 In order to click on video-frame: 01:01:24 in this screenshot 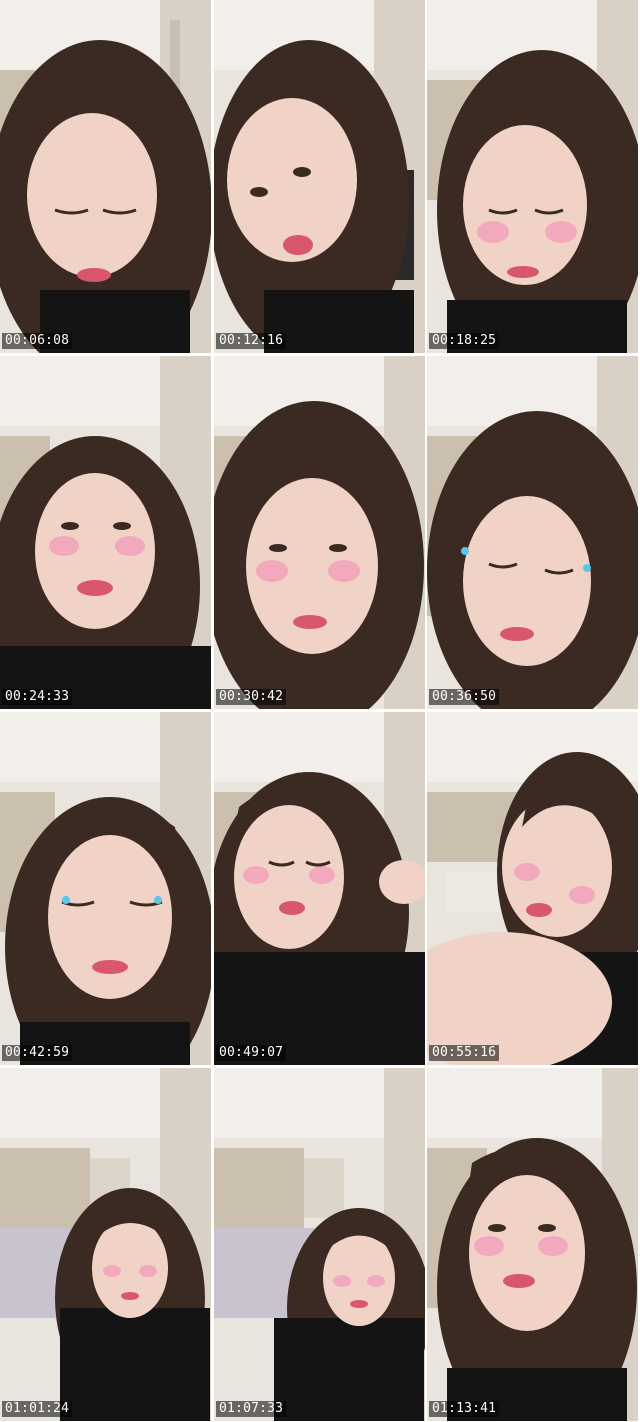, I will do `click(105, 1244)`.